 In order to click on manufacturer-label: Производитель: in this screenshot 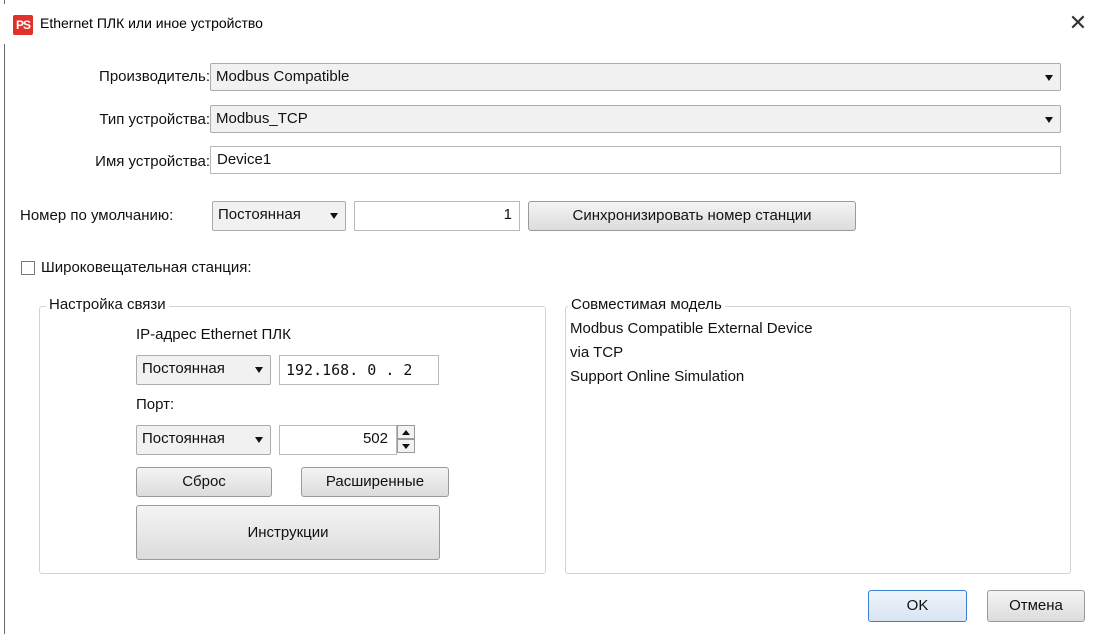, I will do `click(154, 76)`.